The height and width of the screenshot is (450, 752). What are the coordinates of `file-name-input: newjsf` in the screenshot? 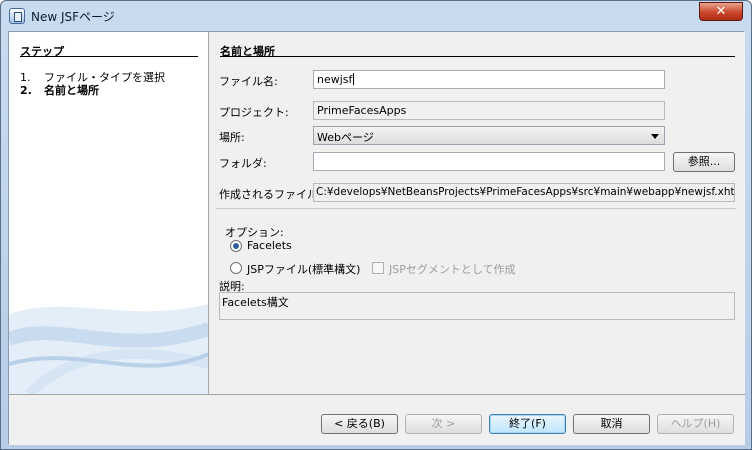 It's located at (489, 79).